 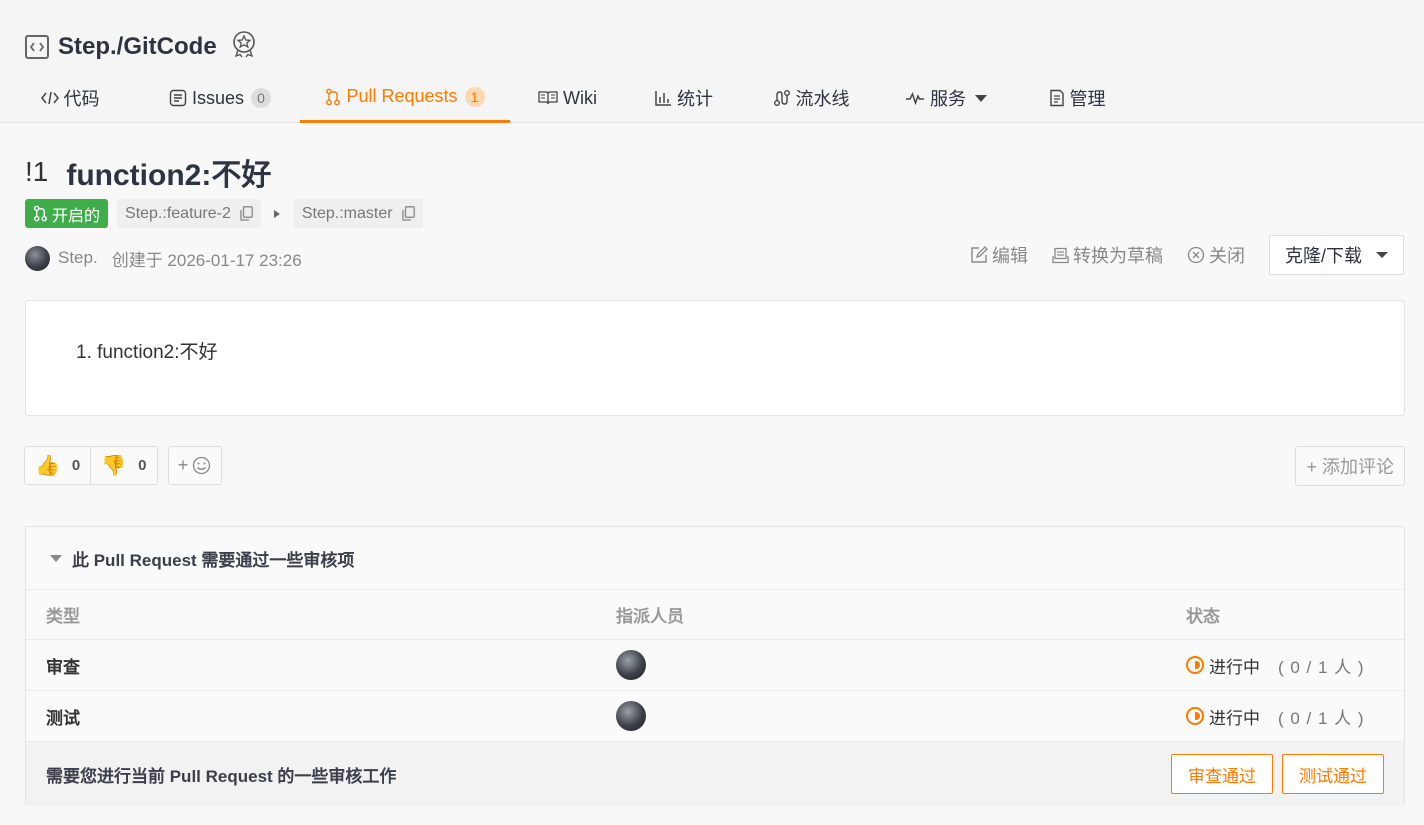 What do you see at coordinates (114, 466) in the screenshot?
I see `thumbs-down-icon: 👎` at bounding box center [114, 466].